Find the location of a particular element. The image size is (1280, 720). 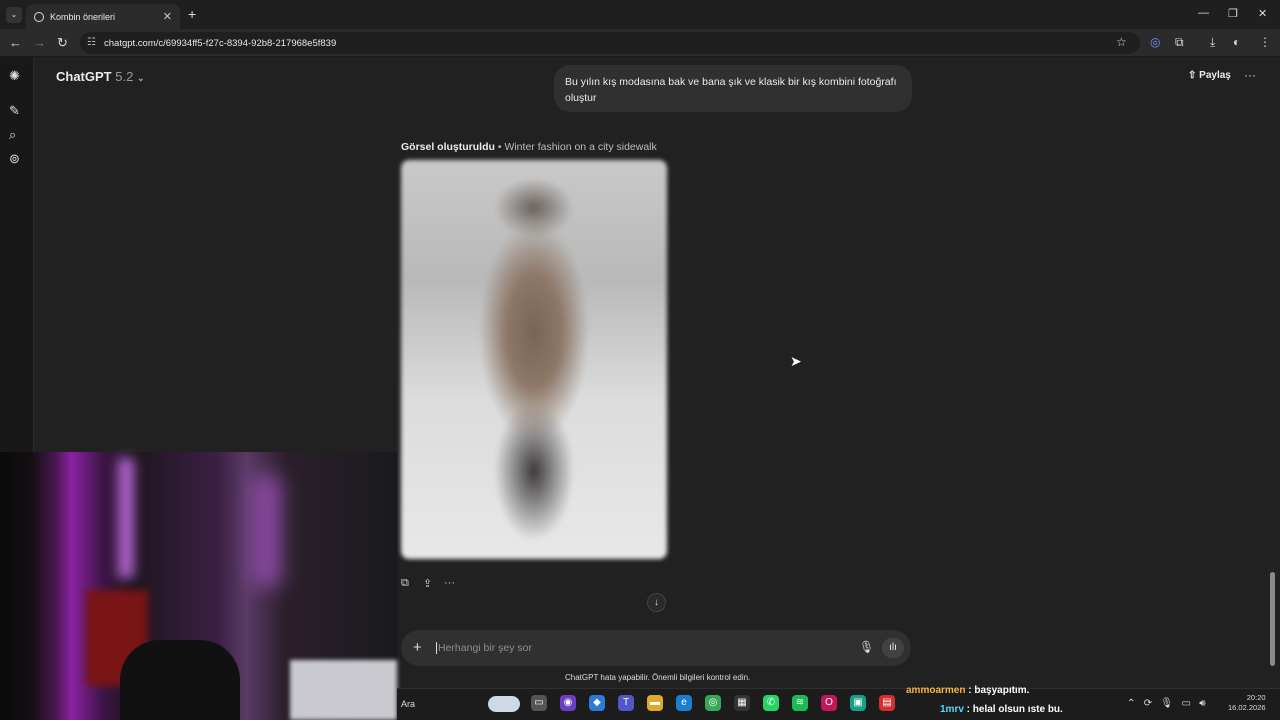

stream-chat-line: ammoarmen : başyapıtım. is located at coordinates (967, 690).